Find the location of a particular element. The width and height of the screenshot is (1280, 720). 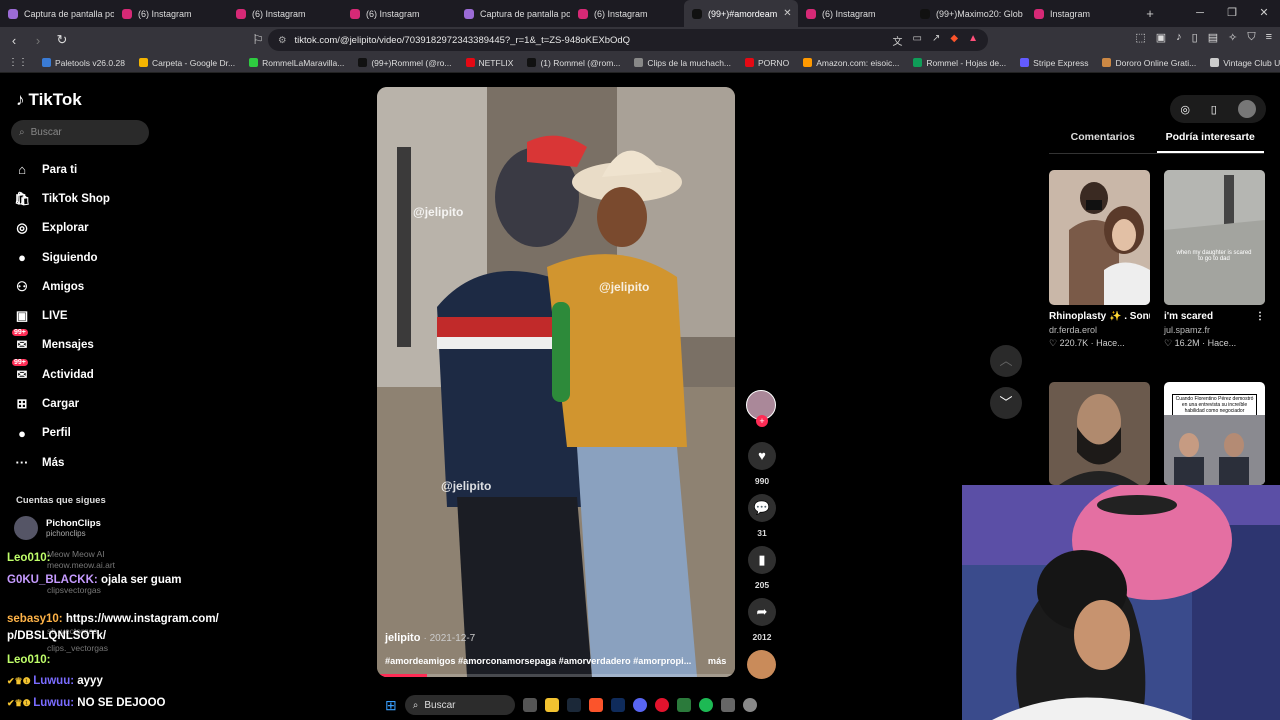

steam-icon is located at coordinates (573, 705).